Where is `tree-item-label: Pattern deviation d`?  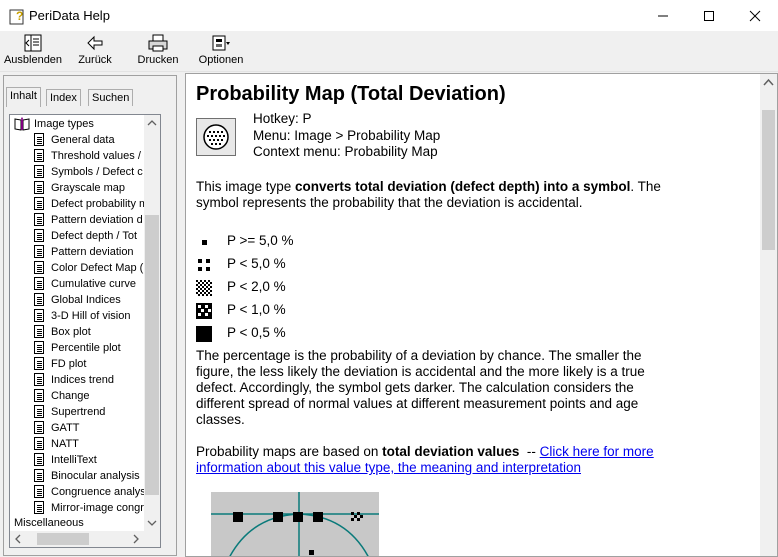
tree-item-label: Pattern deviation d is located at coordinates (97, 220).